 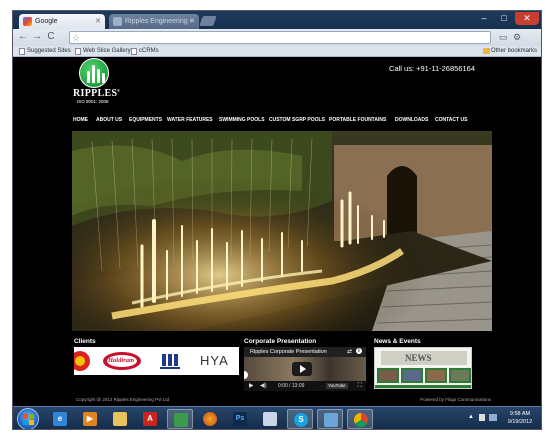 What do you see at coordinates (122, 361) in the screenshot?
I see `client-logo-haldiram: Haldiram` at bounding box center [122, 361].